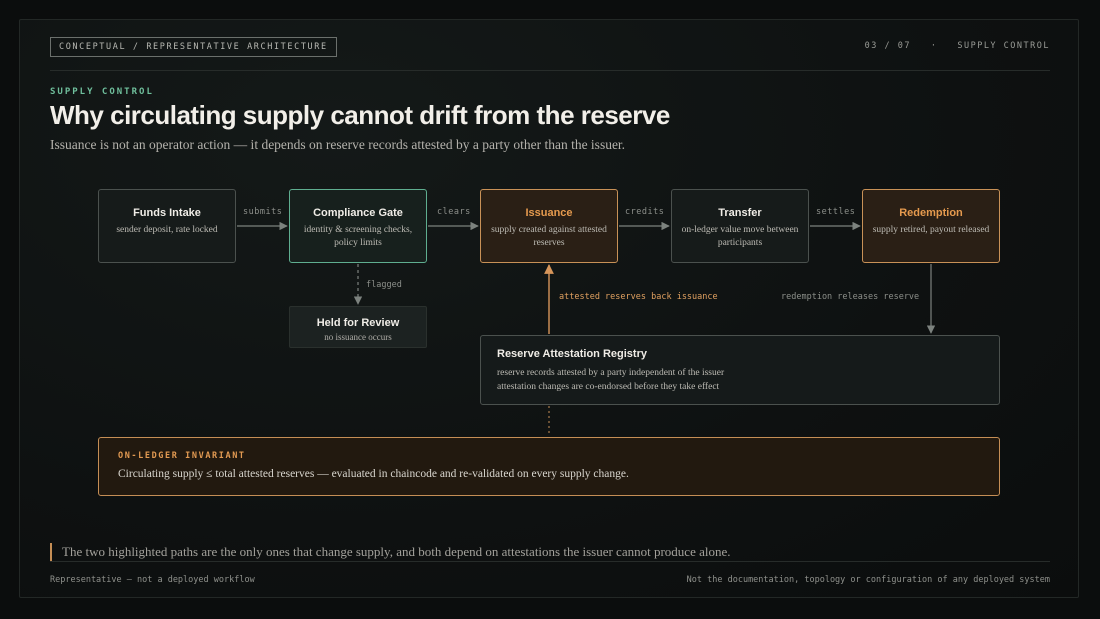 The image size is (1100, 619). I want to click on edge-label-submits: submits, so click(263, 212).